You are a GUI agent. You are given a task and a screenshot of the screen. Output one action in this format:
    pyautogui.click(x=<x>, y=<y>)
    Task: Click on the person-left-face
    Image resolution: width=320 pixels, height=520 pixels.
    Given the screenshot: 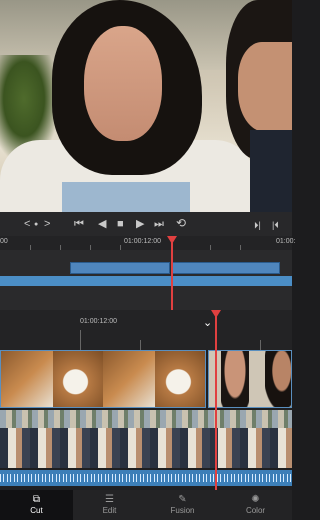 What is the action you would take?
    pyautogui.click(x=123, y=83)
    